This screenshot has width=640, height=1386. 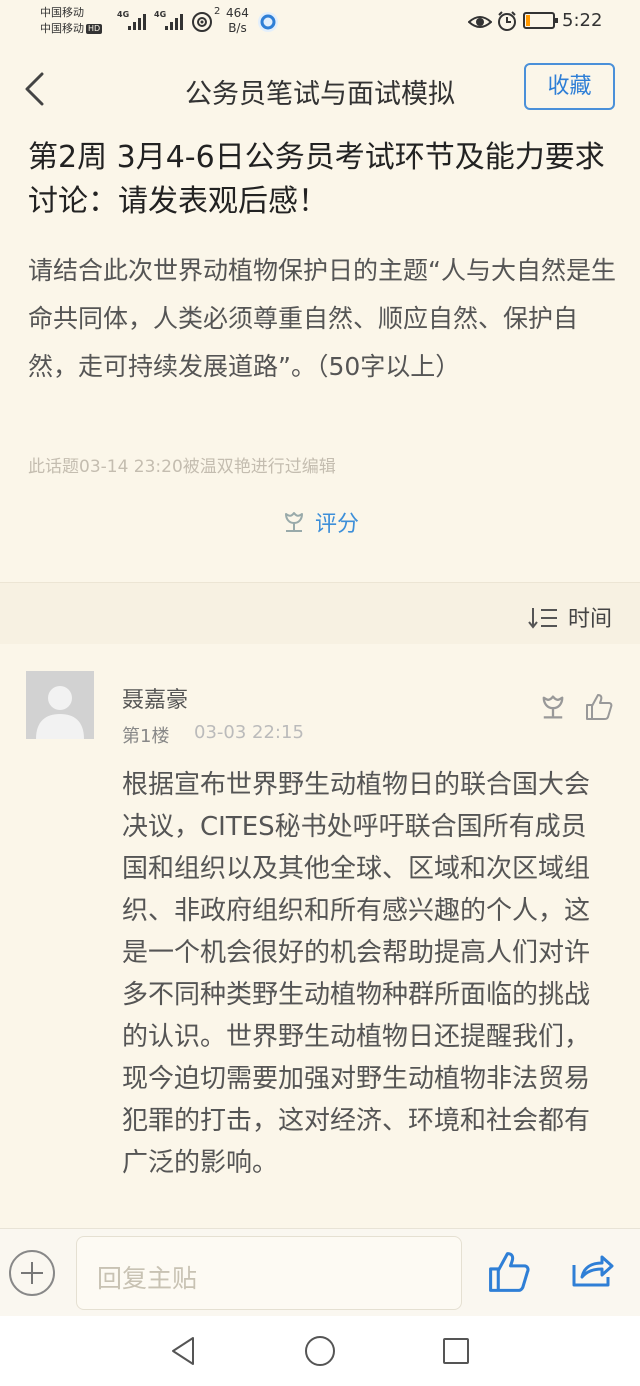 I want to click on sort-descending-icon, so click(x=542, y=618).